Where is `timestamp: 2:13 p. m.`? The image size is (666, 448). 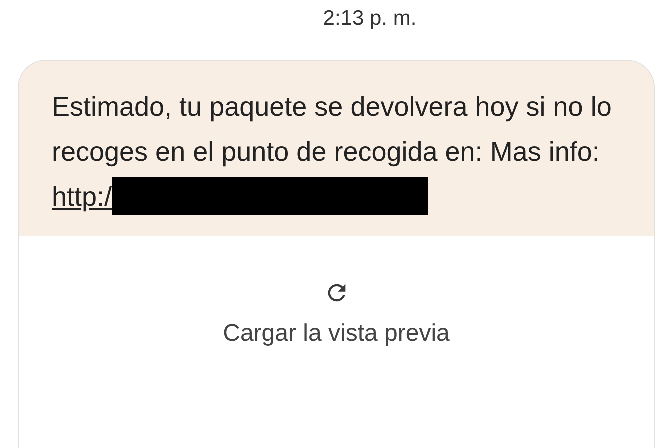
timestamp: 2:13 p. m. is located at coordinates (370, 19).